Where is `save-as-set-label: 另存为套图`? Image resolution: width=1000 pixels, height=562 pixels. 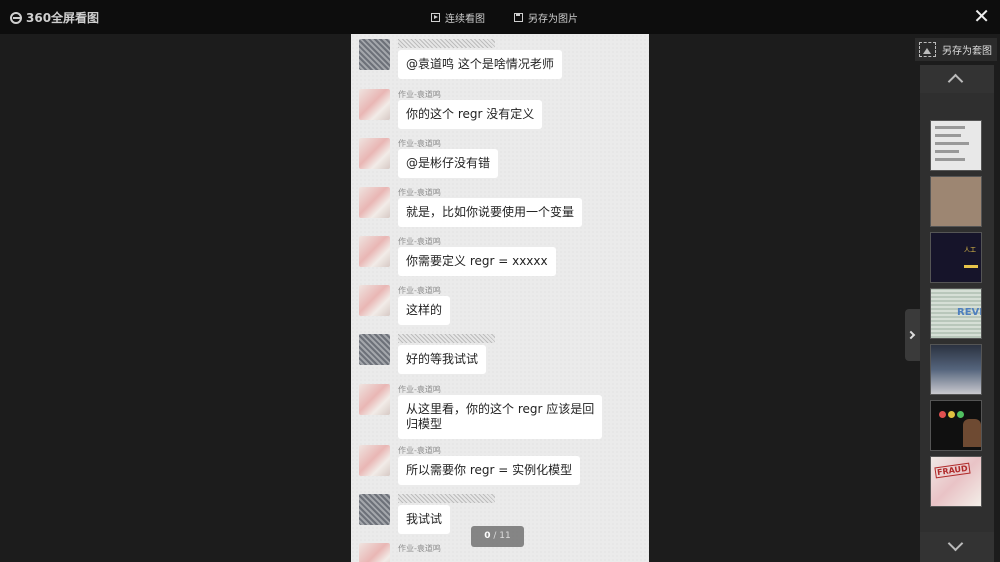 save-as-set-label: 另存为套图 is located at coordinates (967, 51).